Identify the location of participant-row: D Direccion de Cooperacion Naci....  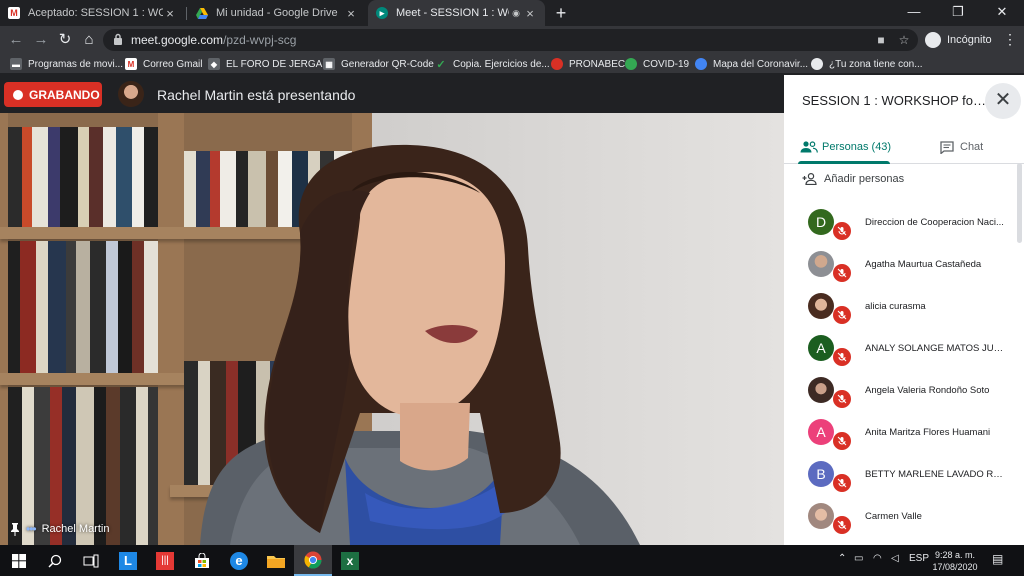
(900, 223).